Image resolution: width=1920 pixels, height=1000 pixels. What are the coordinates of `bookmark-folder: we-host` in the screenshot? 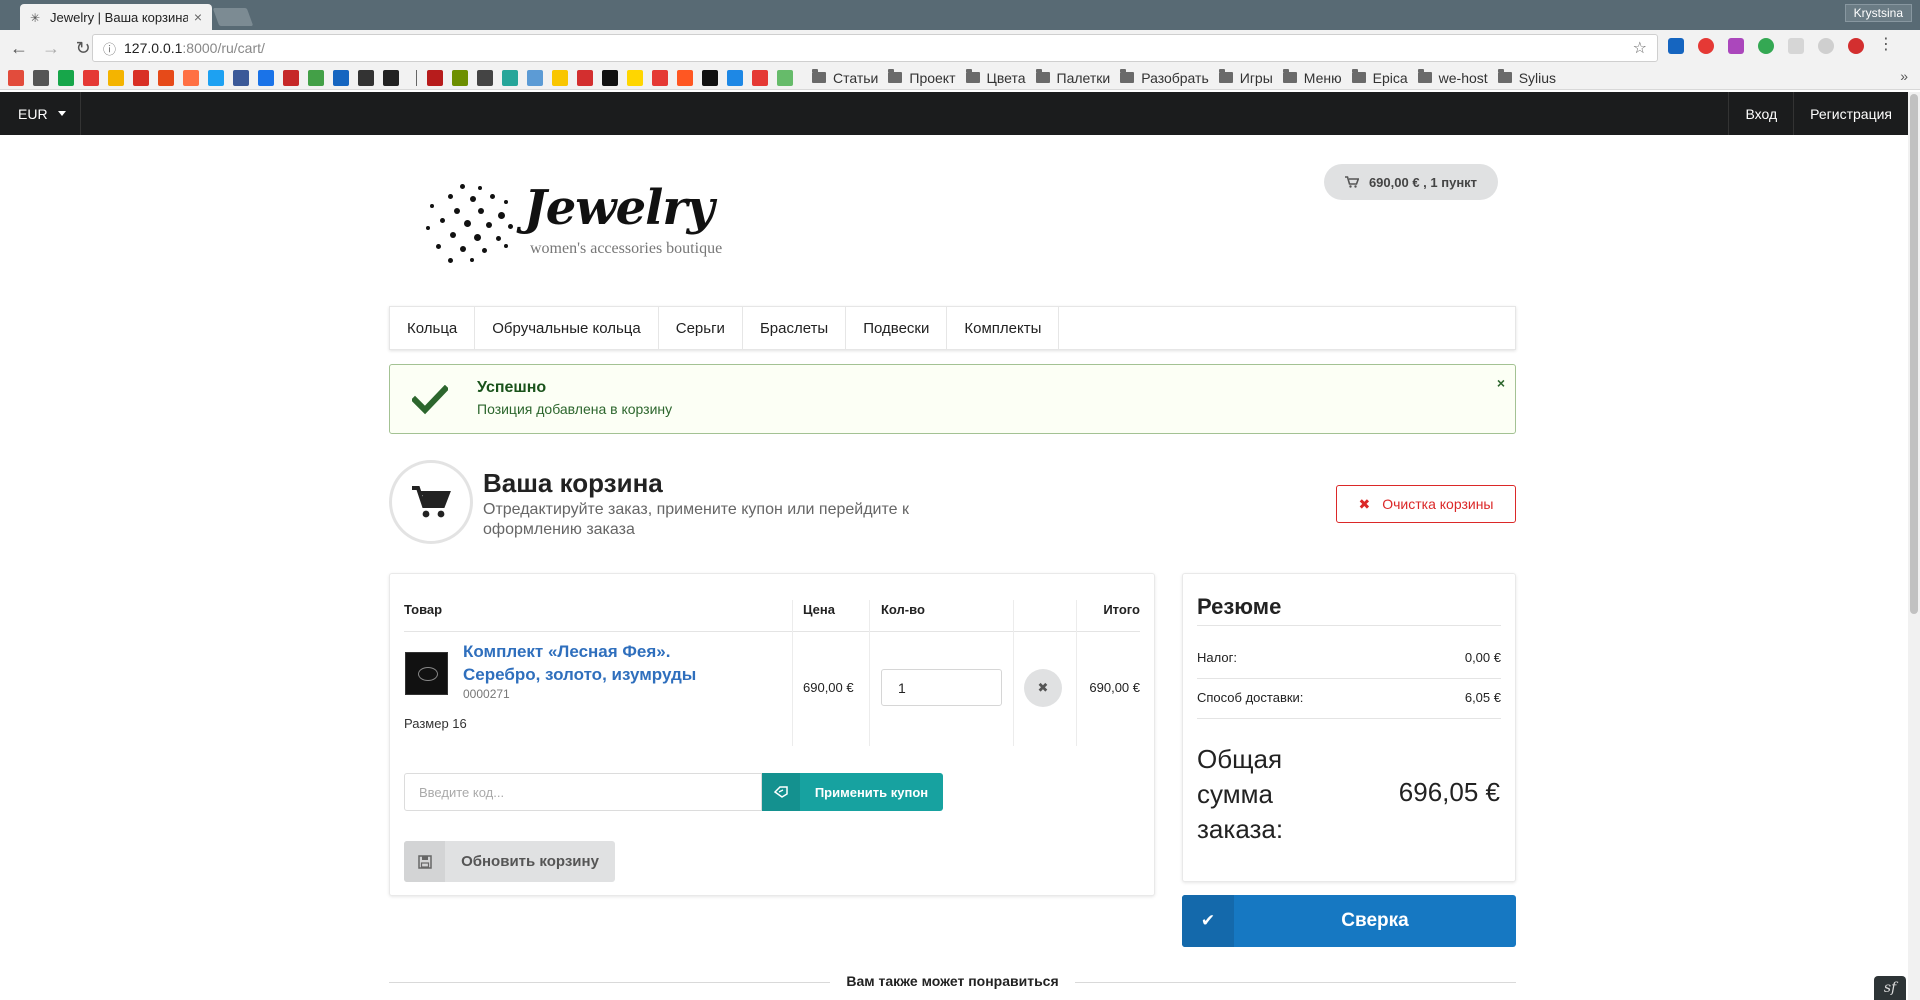 It's located at (1452, 77).